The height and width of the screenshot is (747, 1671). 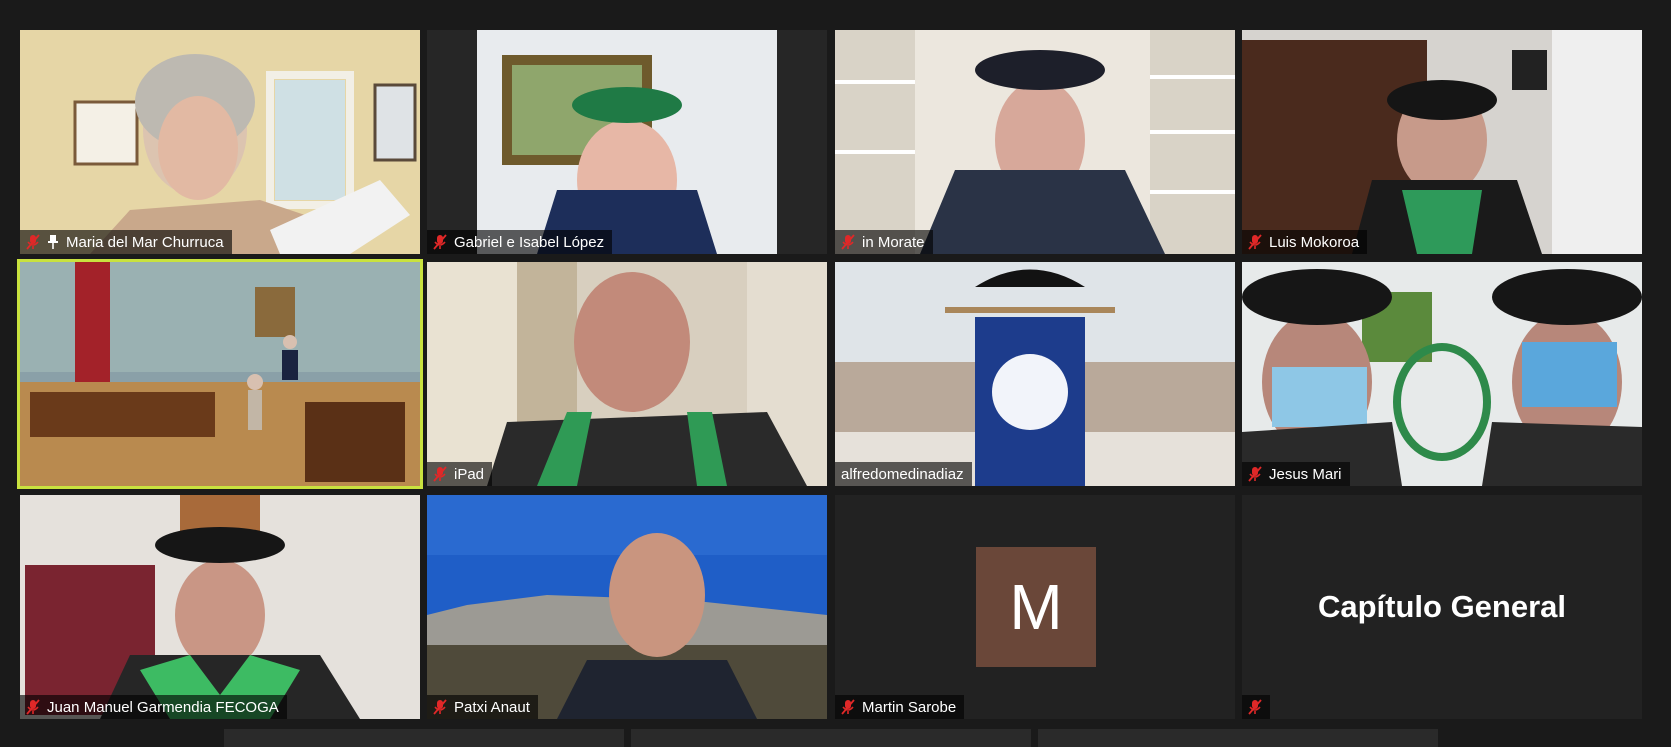 I want to click on participant-name: alfredomedinadiaz, so click(x=902, y=474).